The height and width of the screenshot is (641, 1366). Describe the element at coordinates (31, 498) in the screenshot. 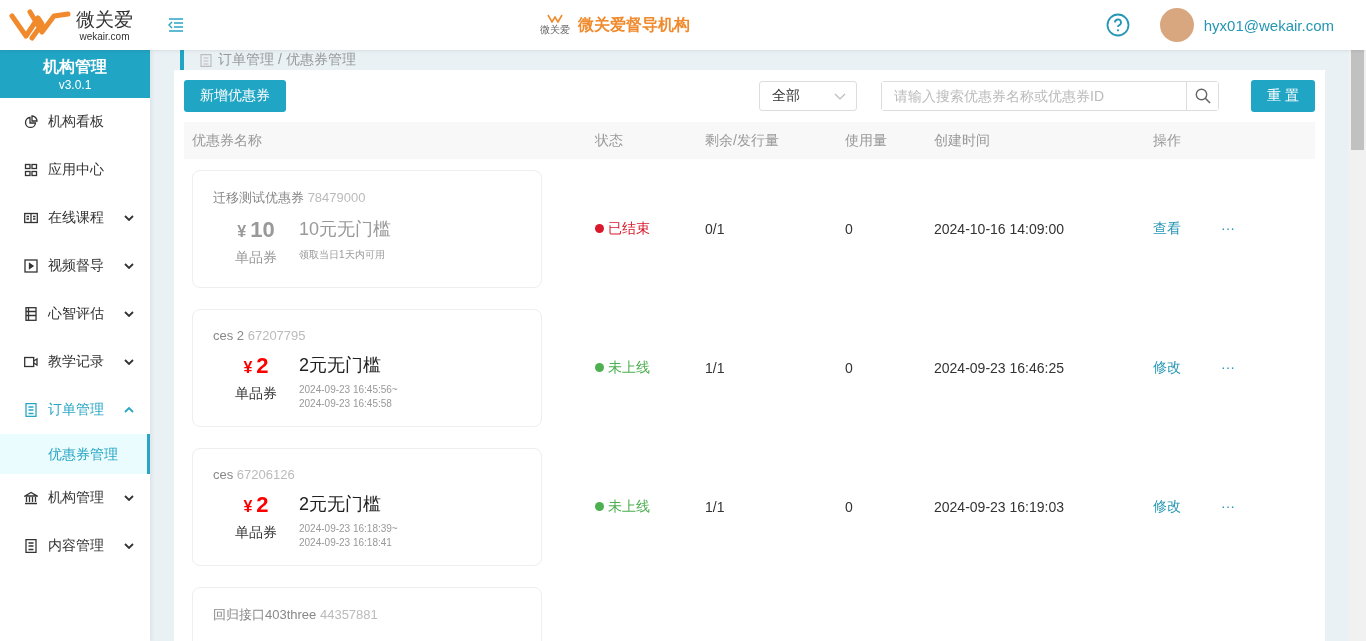

I see `bank-icon` at that location.